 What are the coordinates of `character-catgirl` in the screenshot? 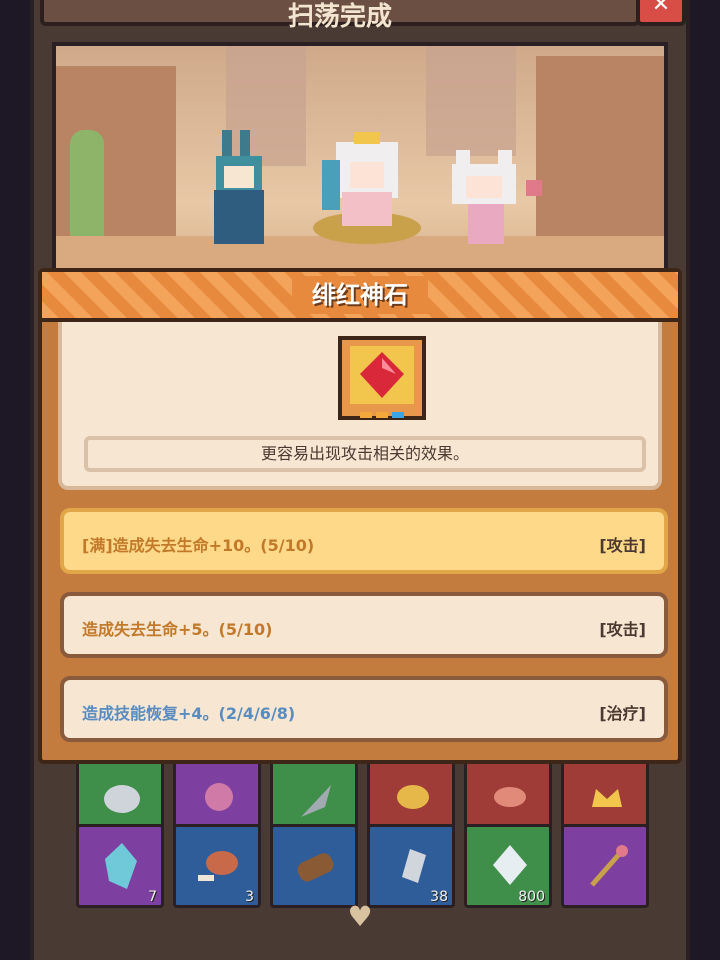 It's located at (501, 200).